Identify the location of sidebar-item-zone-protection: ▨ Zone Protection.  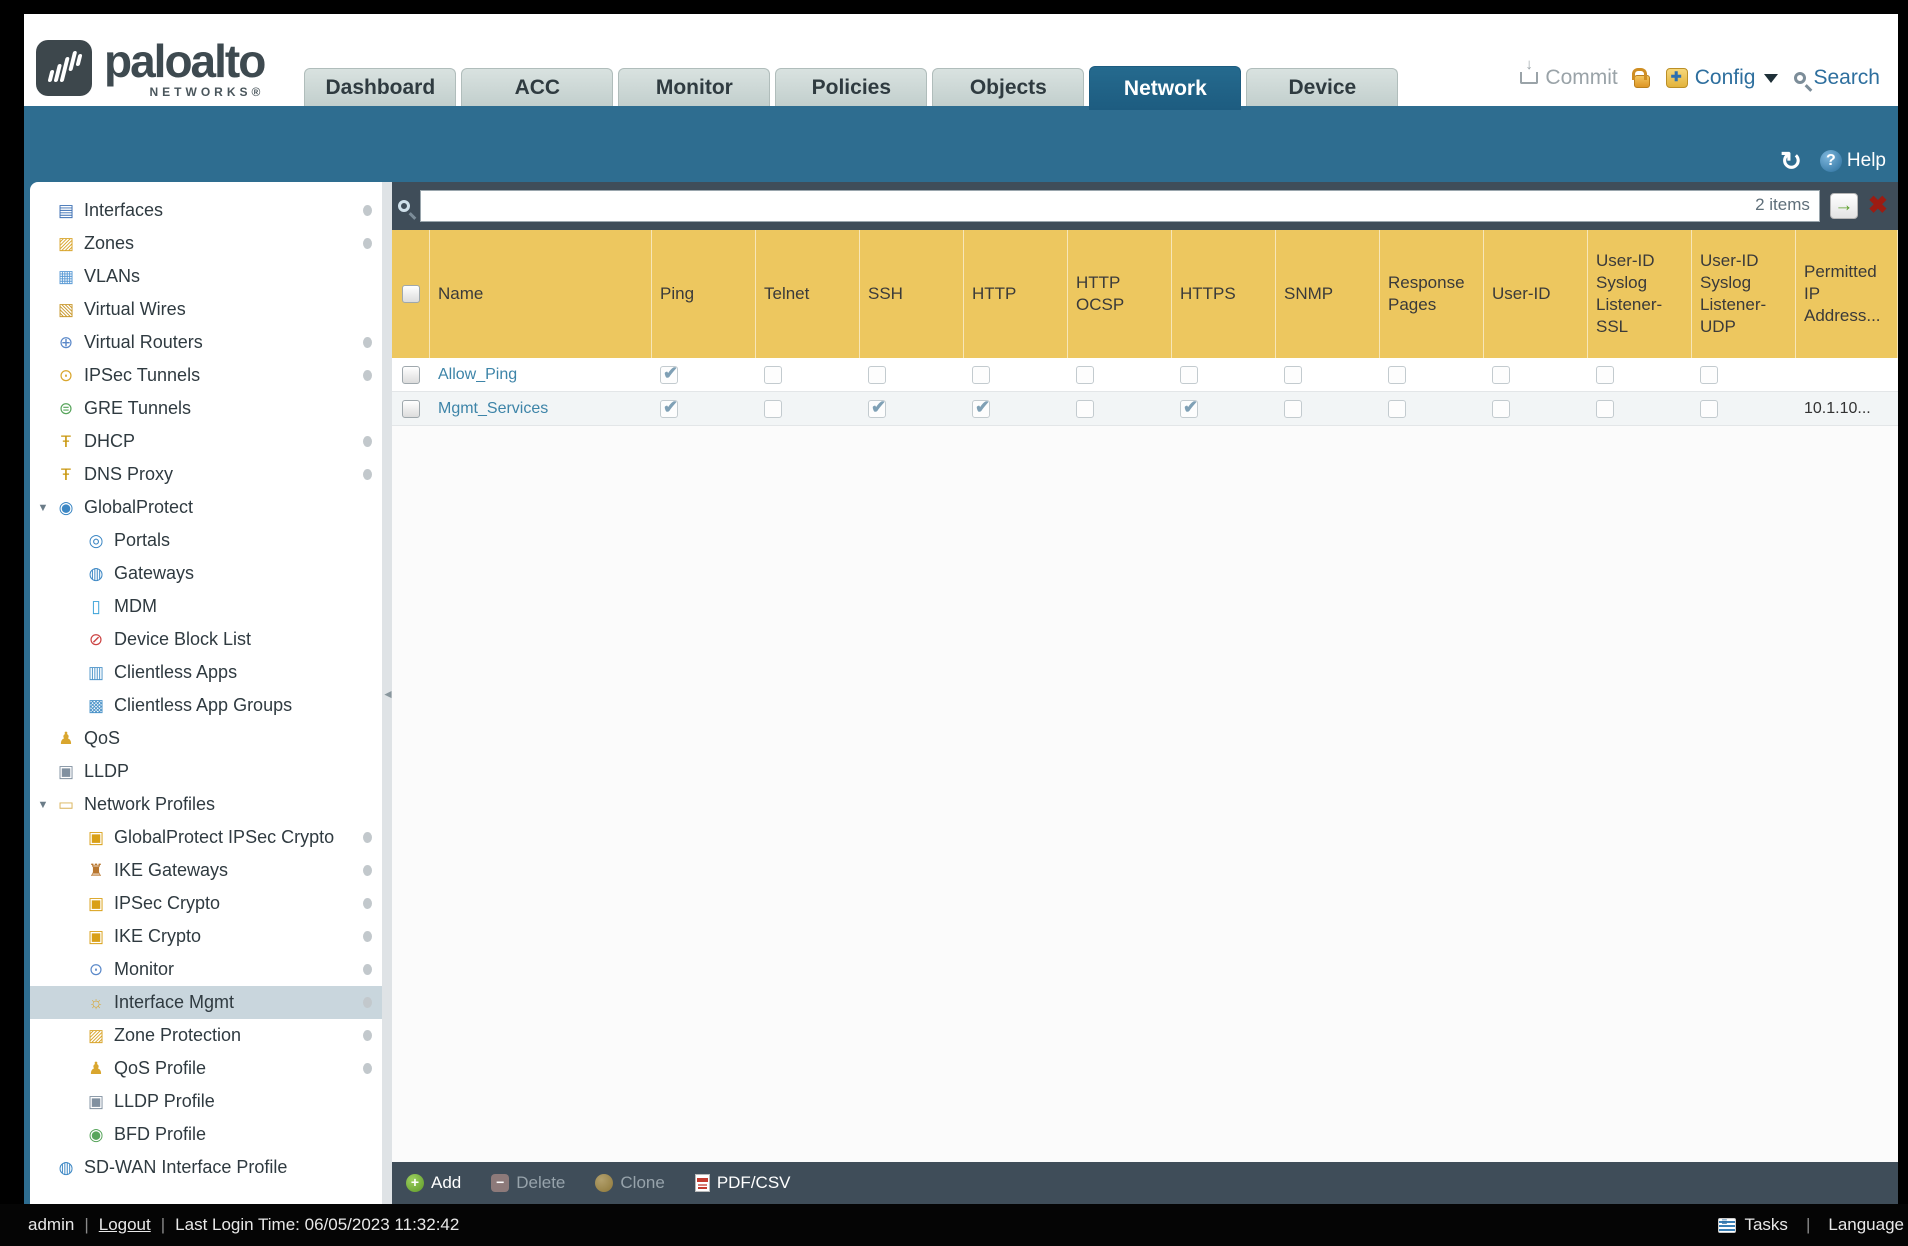
(206, 1035).